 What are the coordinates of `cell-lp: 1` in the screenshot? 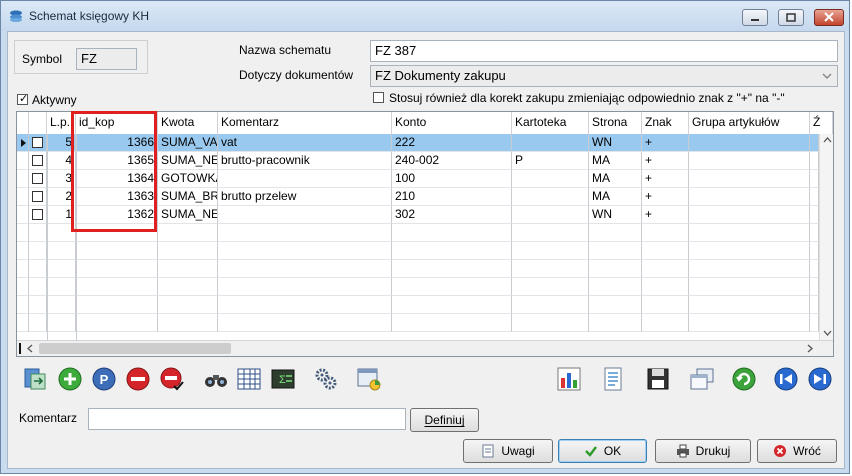 It's located at (61, 215).